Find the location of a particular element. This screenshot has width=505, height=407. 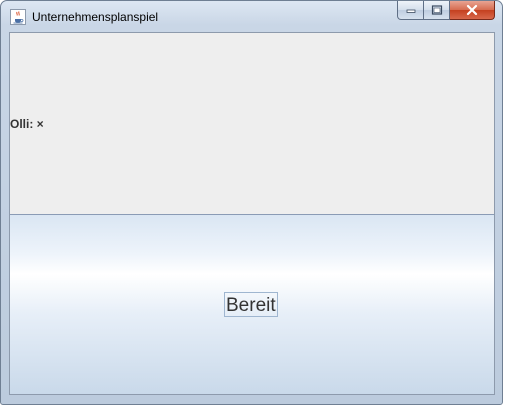

window-title: Unternehmensplanspiel is located at coordinates (95, 17).